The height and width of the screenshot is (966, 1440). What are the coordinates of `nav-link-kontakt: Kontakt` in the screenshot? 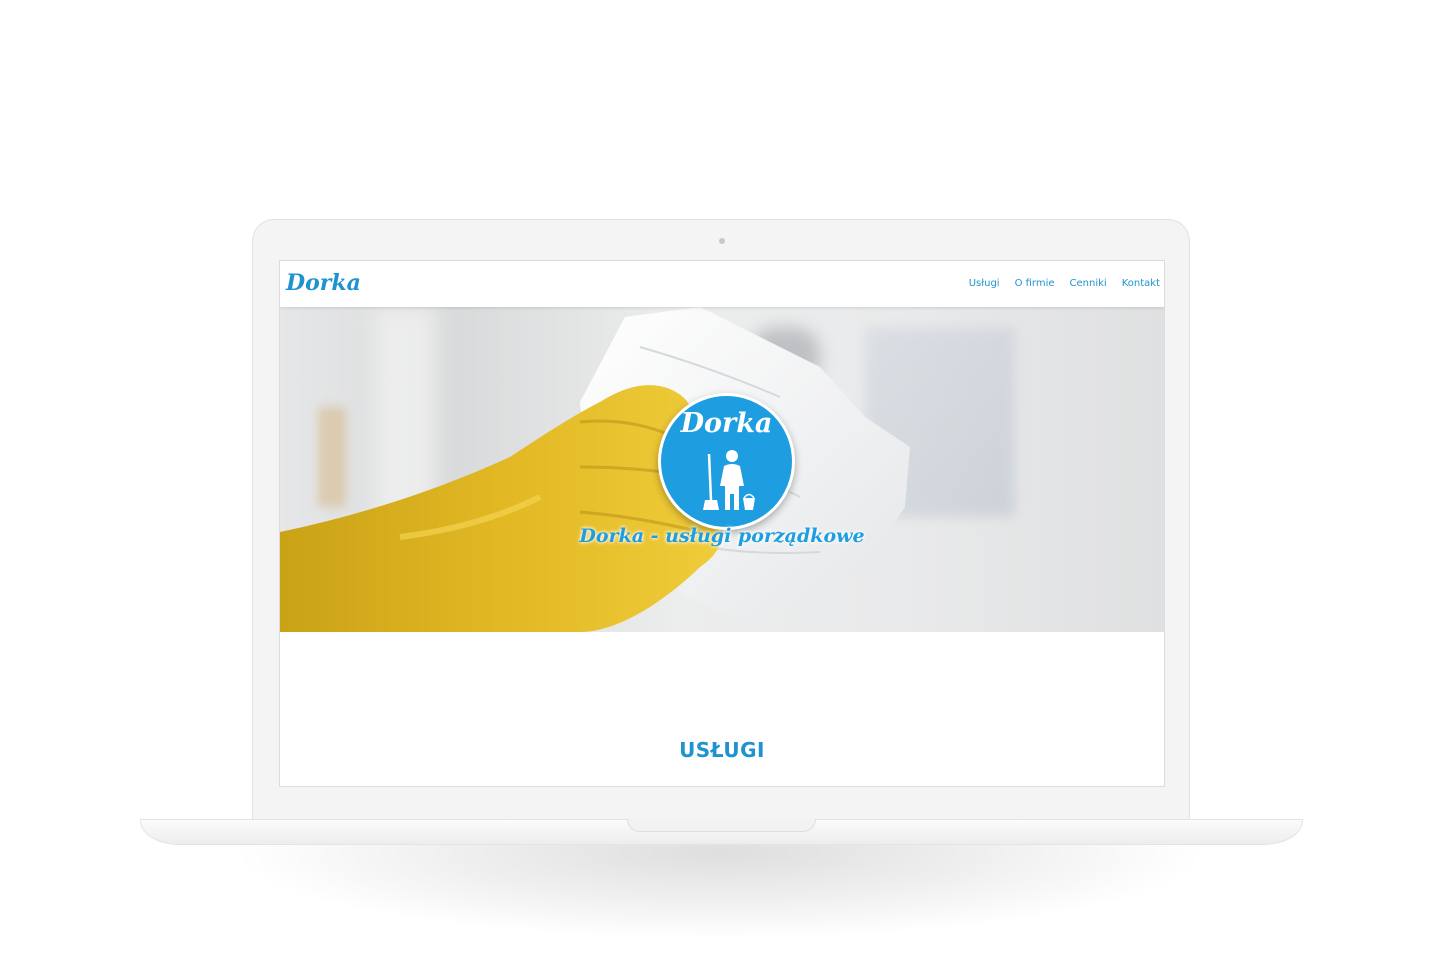 It's located at (1141, 283).